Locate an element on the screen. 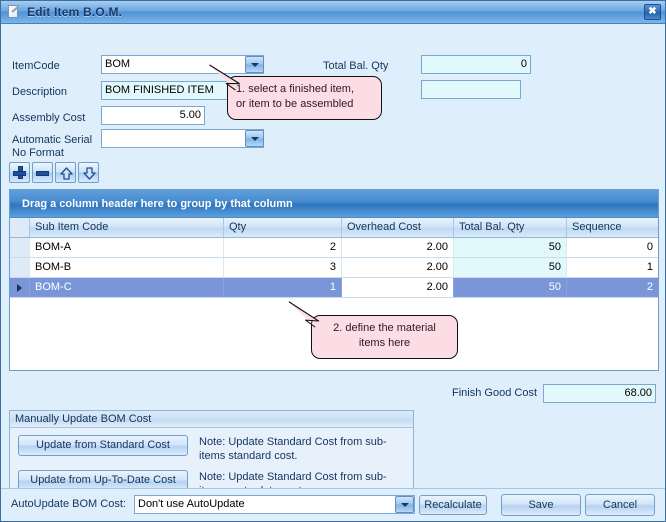 The image size is (666, 522). table-row: BOM-A 2 2.00 50 0 is located at coordinates (334, 248).